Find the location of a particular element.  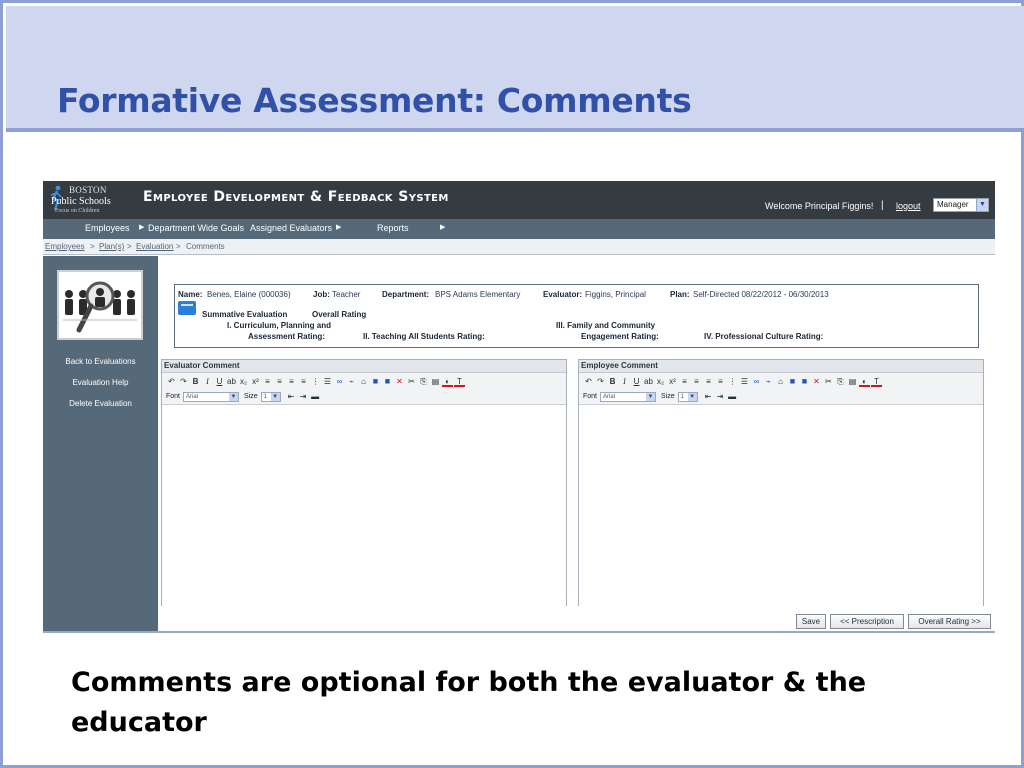

employee-comment-title: Employee Comment is located at coordinates (781, 366).